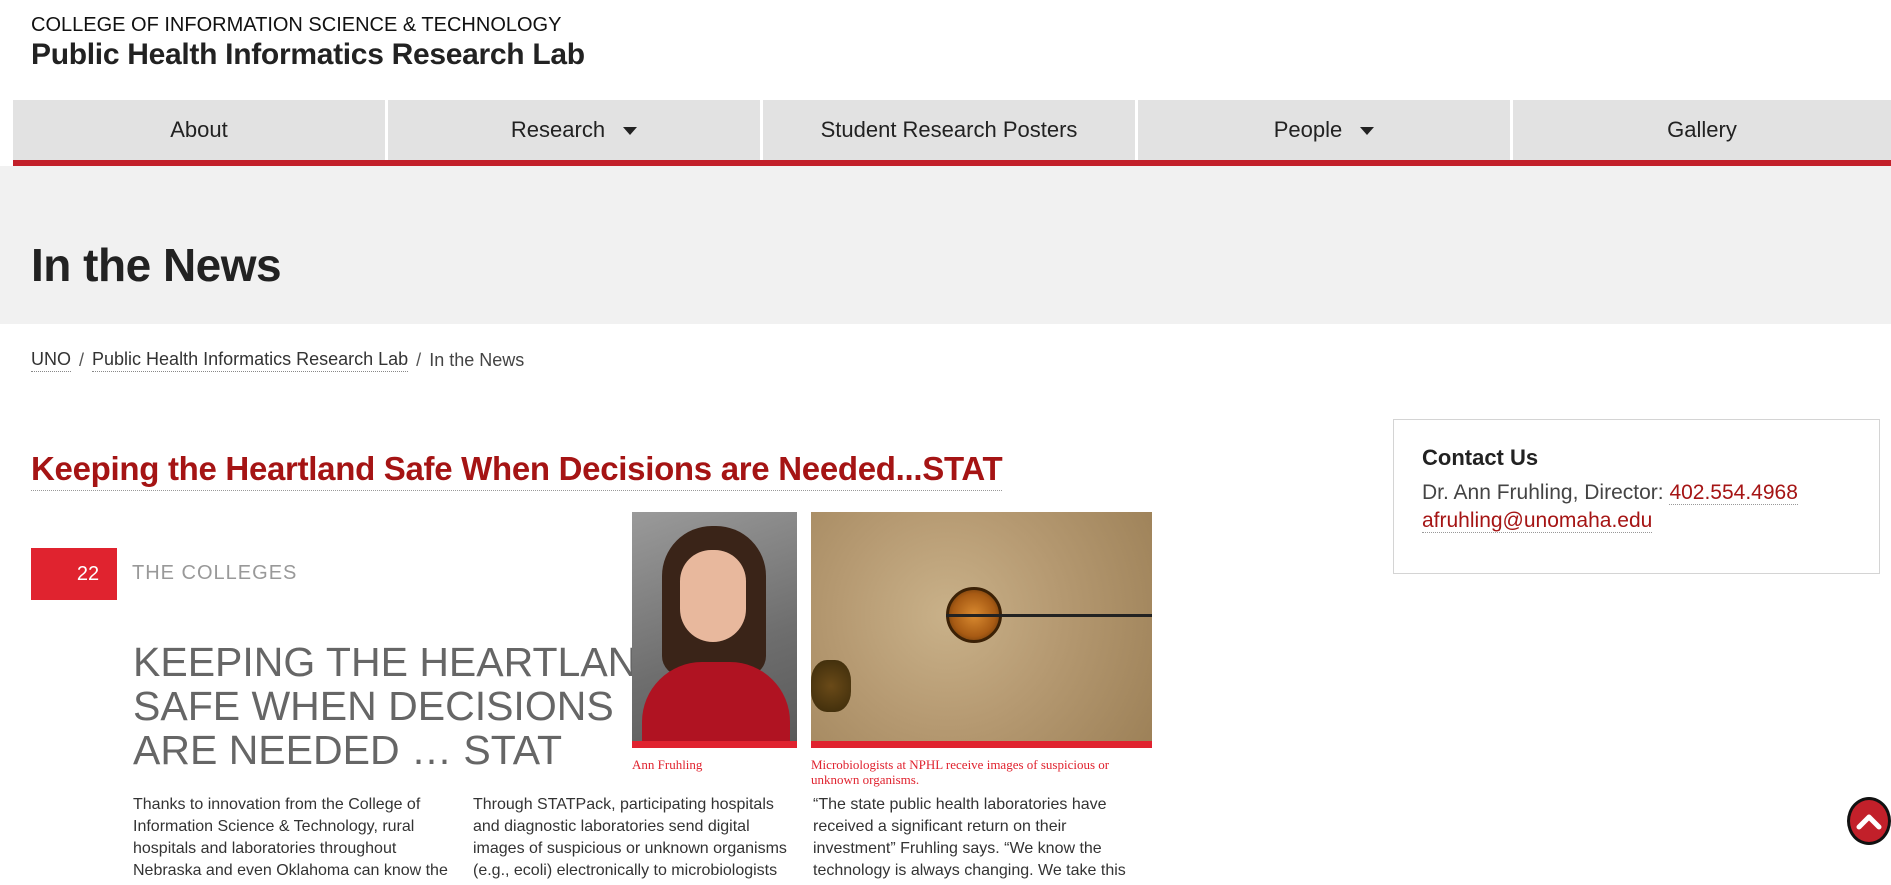 This screenshot has height=885, width=1891. I want to click on measurement-ruler, so click(1049, 615).